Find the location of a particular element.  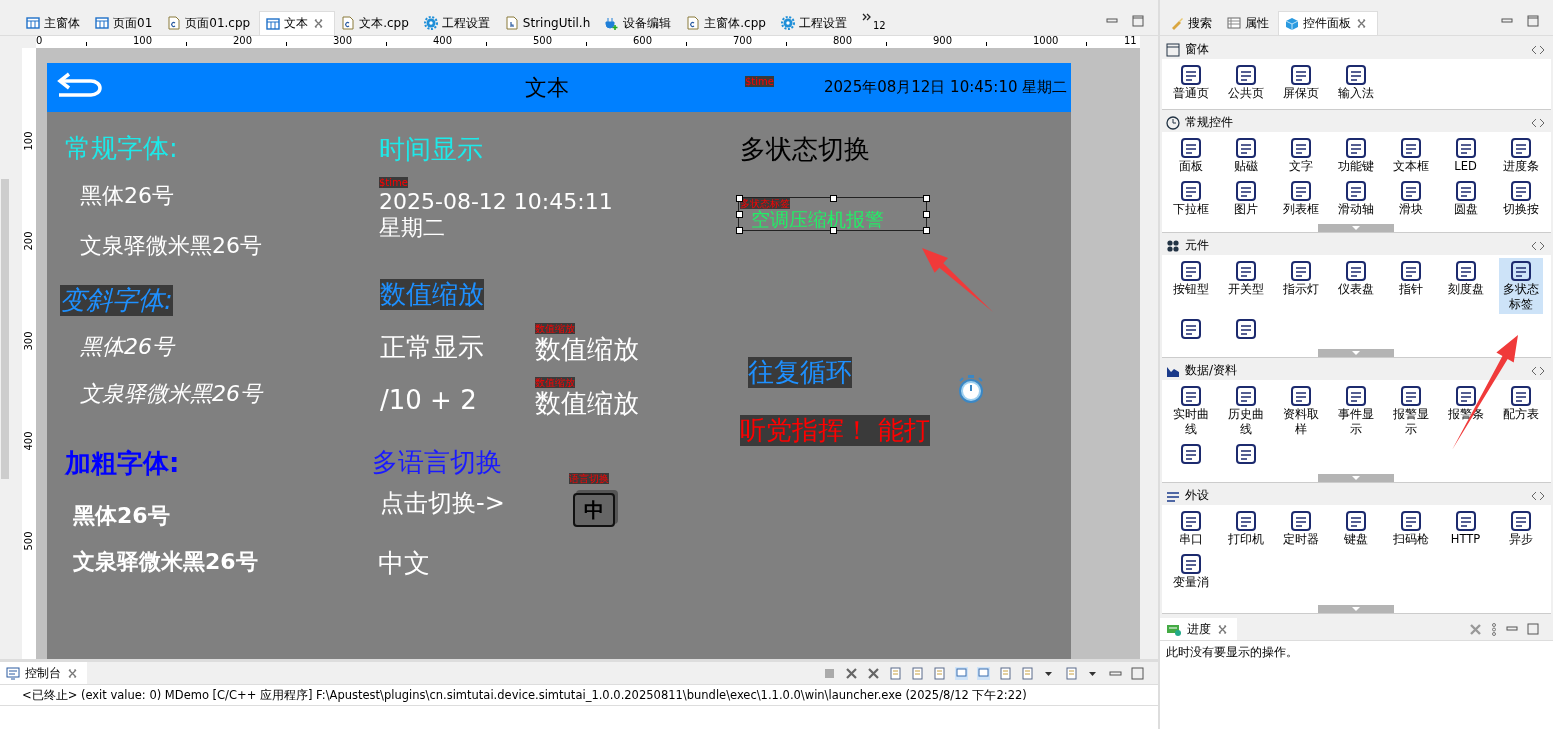

palette-item: 多状态标签 is located at coordinates (1520, 286).